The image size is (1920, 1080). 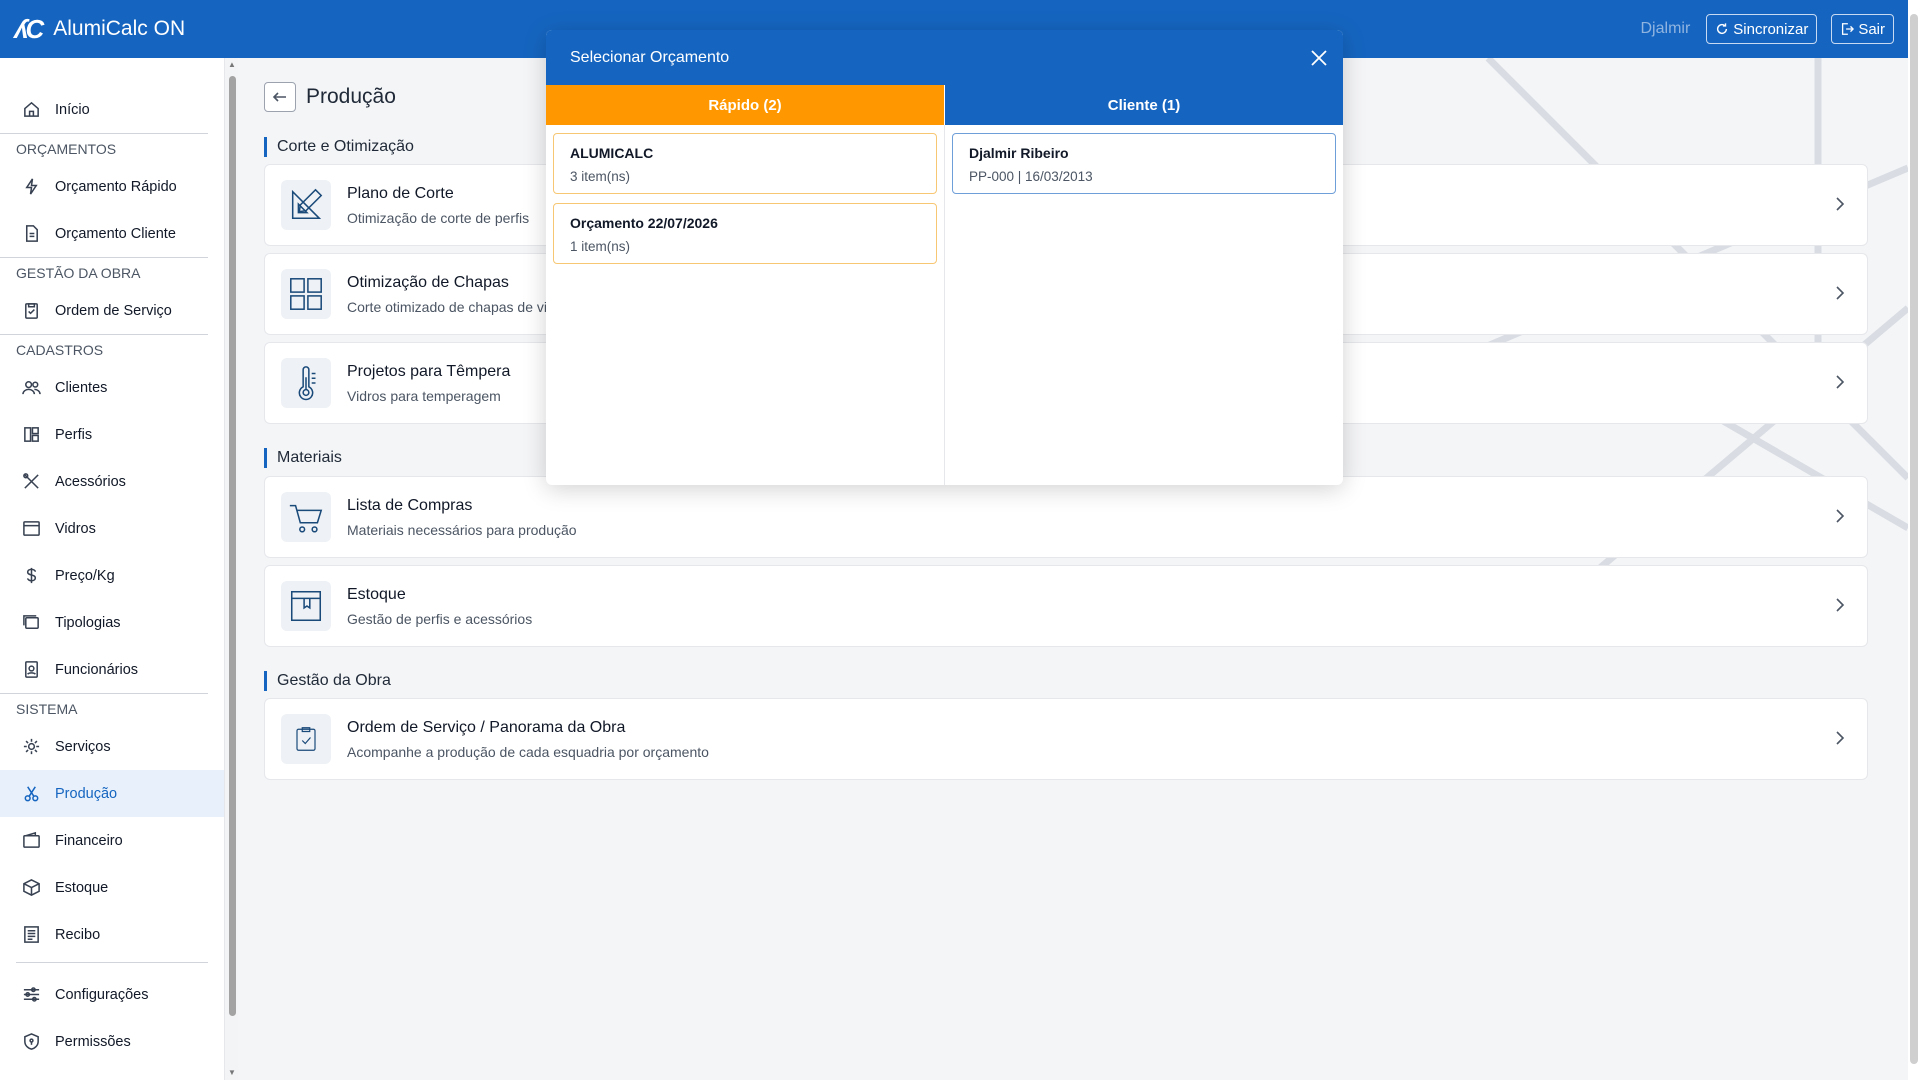 I want to click on option-title: Orçamento 22/07/2026, so click(x=644, y=223).